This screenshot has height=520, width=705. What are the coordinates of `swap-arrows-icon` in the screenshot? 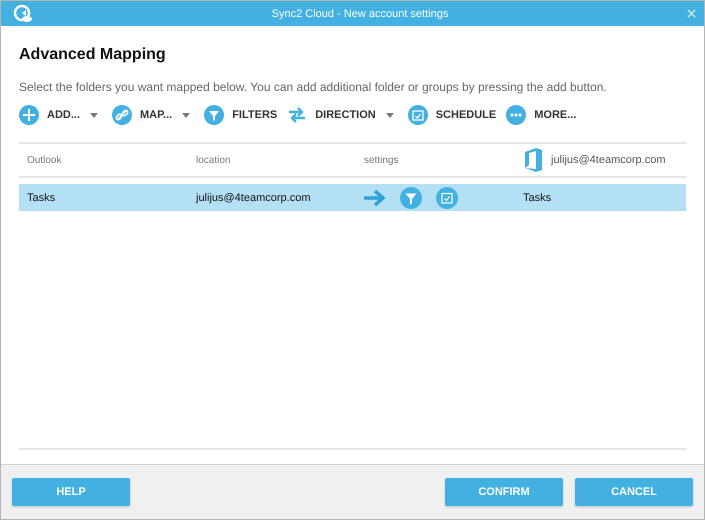 It's located at (297, 115).